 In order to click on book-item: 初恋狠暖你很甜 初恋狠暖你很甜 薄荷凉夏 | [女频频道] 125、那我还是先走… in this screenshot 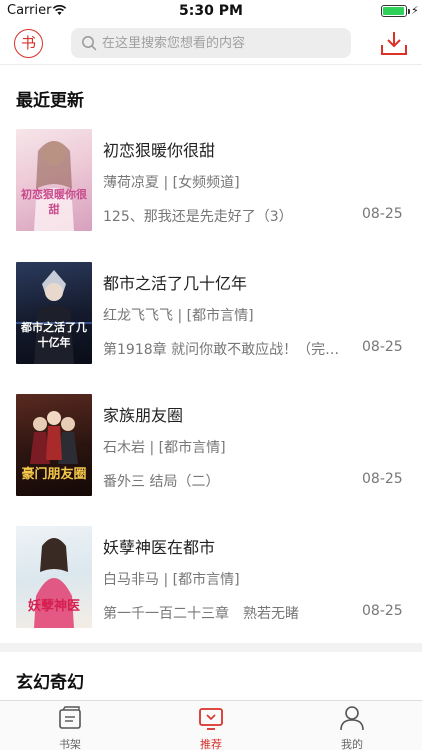, I will do `click(211, 185)`.